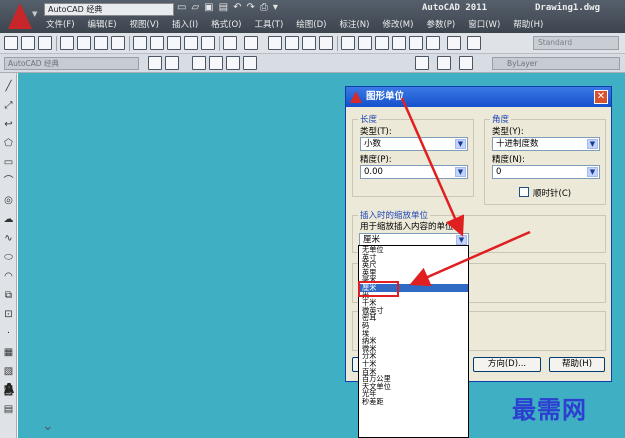 The width and height of the screenshot is (625, 438). Describe the element at coordinates (275, 9) in the screenshot. I see `qat-more-icon: ▾` at that location.